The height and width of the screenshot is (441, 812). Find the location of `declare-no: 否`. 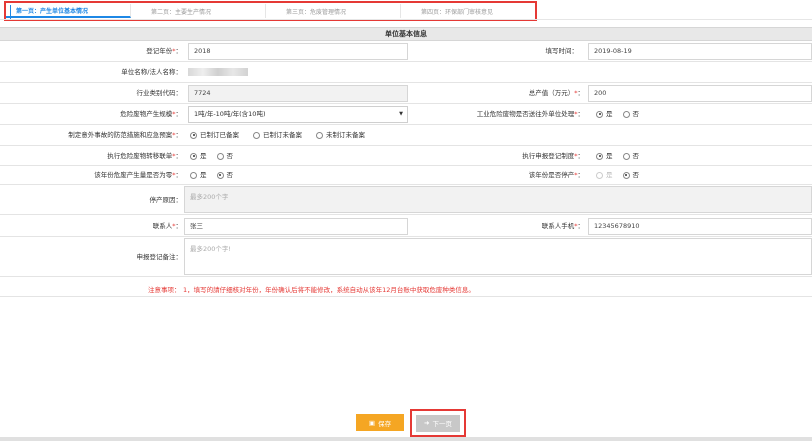

declare-no: 否 is located at coordinates (630, 156).